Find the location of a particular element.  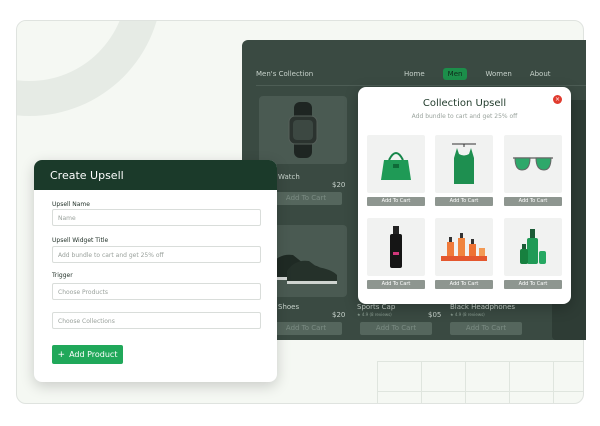

upsell-name-input: Name is located at coordinates (156, 217).